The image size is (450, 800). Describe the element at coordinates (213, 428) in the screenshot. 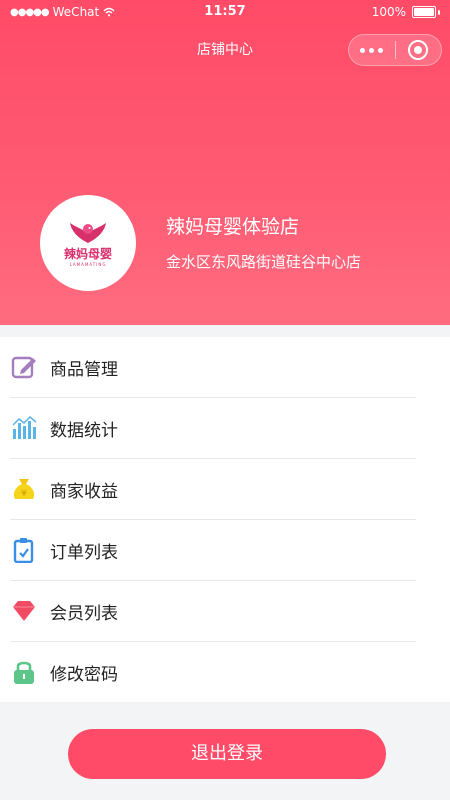

I see `menu-item-data-statistics: 数据统计` at that location.